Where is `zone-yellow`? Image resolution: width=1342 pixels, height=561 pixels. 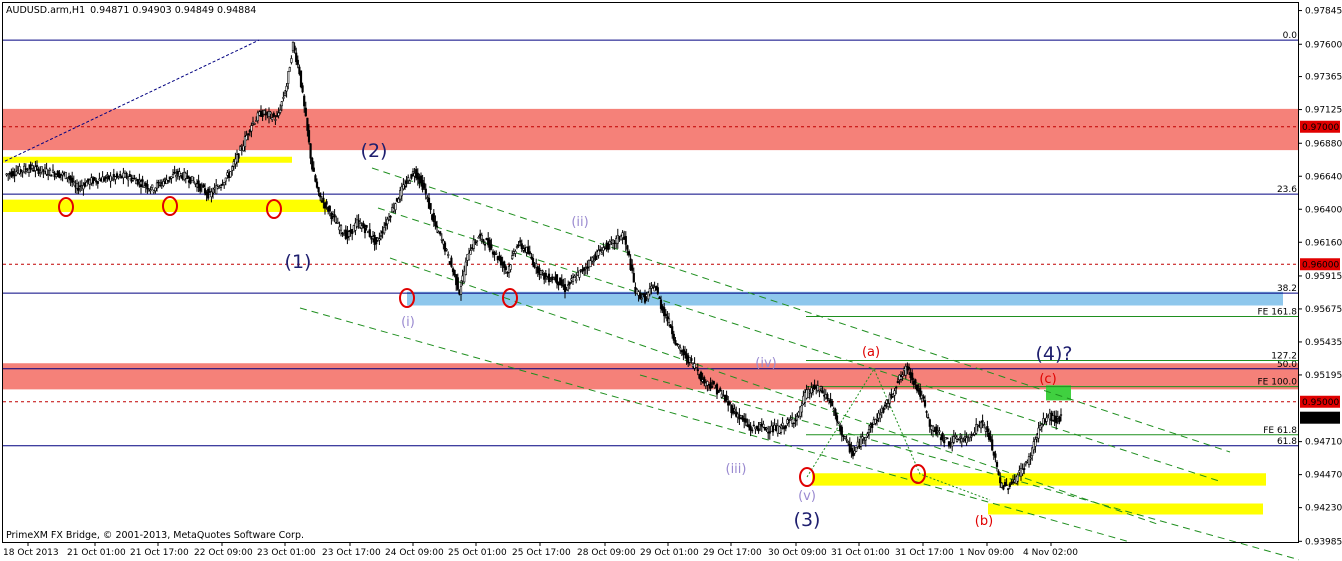
zone-yellow is located at coordinates (1039, 479).